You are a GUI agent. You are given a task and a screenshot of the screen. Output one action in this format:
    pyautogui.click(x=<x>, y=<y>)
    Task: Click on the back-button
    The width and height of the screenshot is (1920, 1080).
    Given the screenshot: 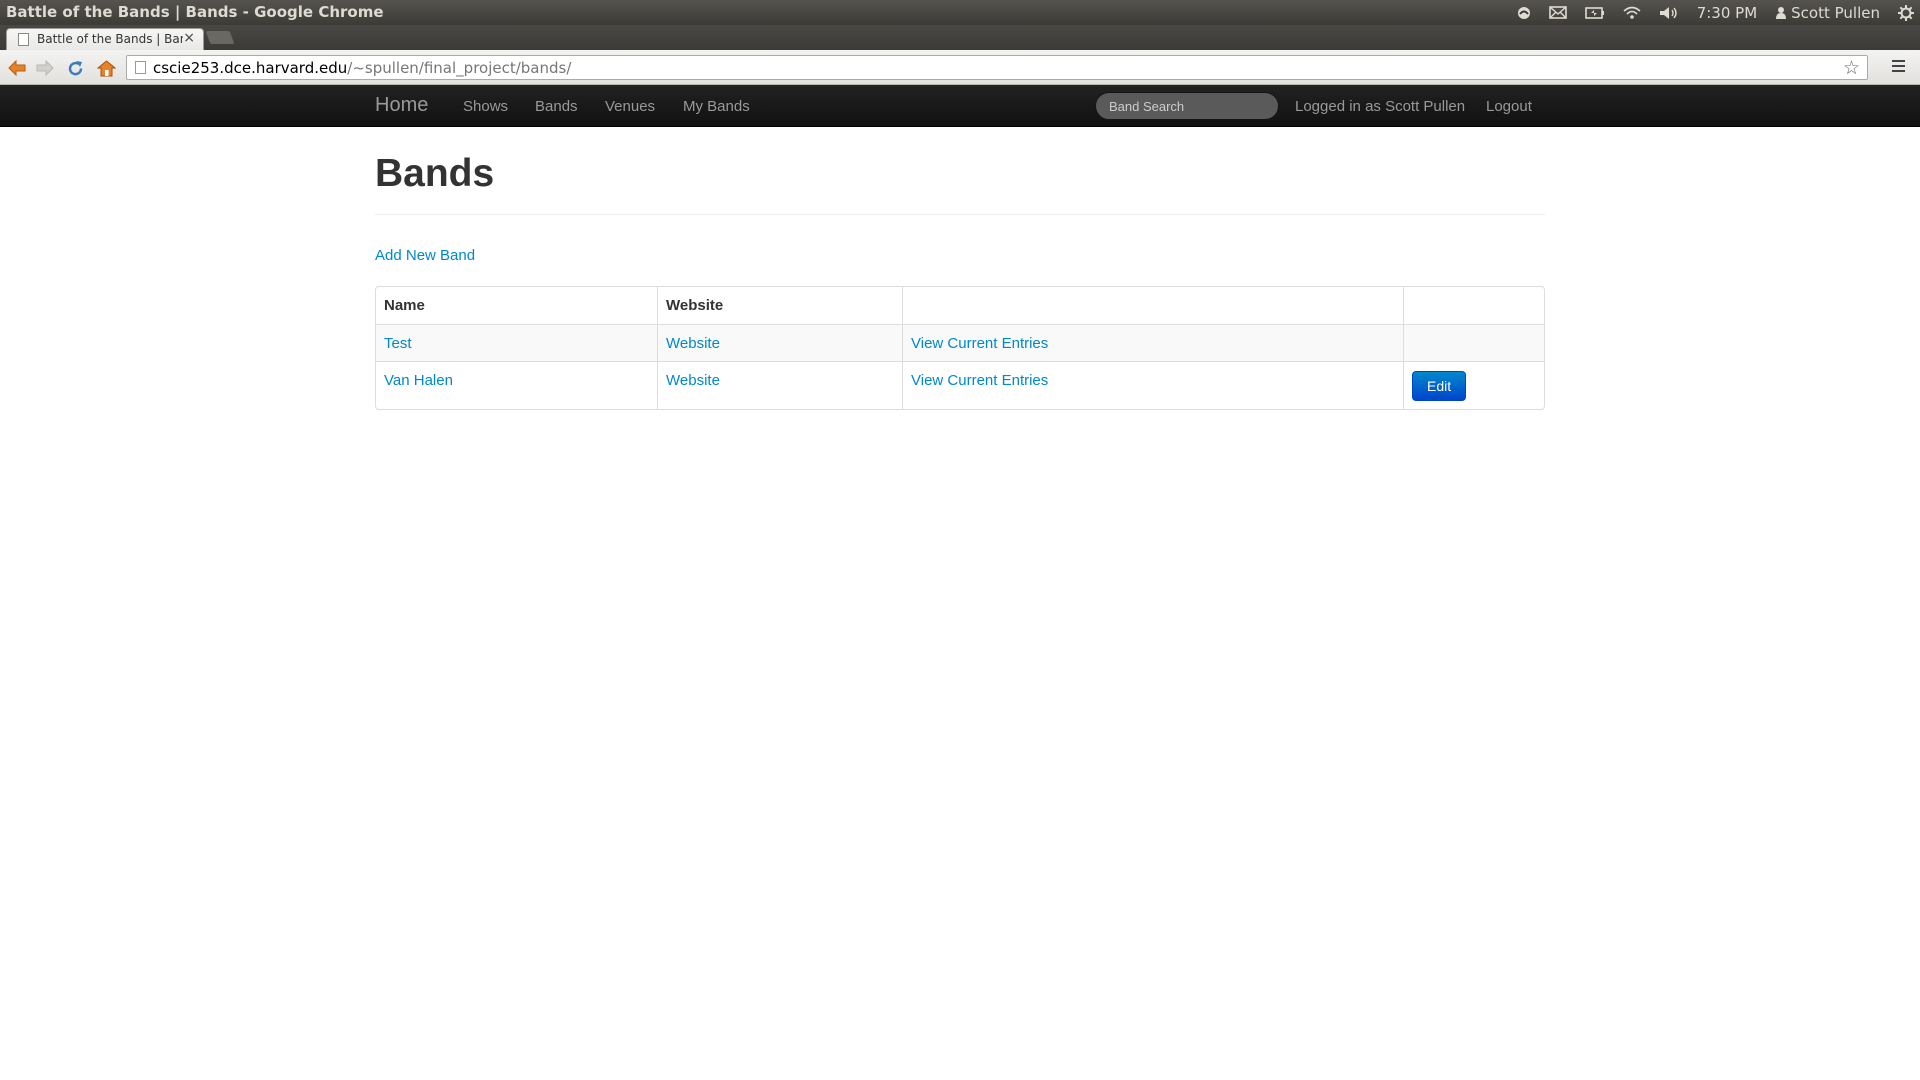 What is the action you would take?
    pyautogui.click(x=17, y=68)
    